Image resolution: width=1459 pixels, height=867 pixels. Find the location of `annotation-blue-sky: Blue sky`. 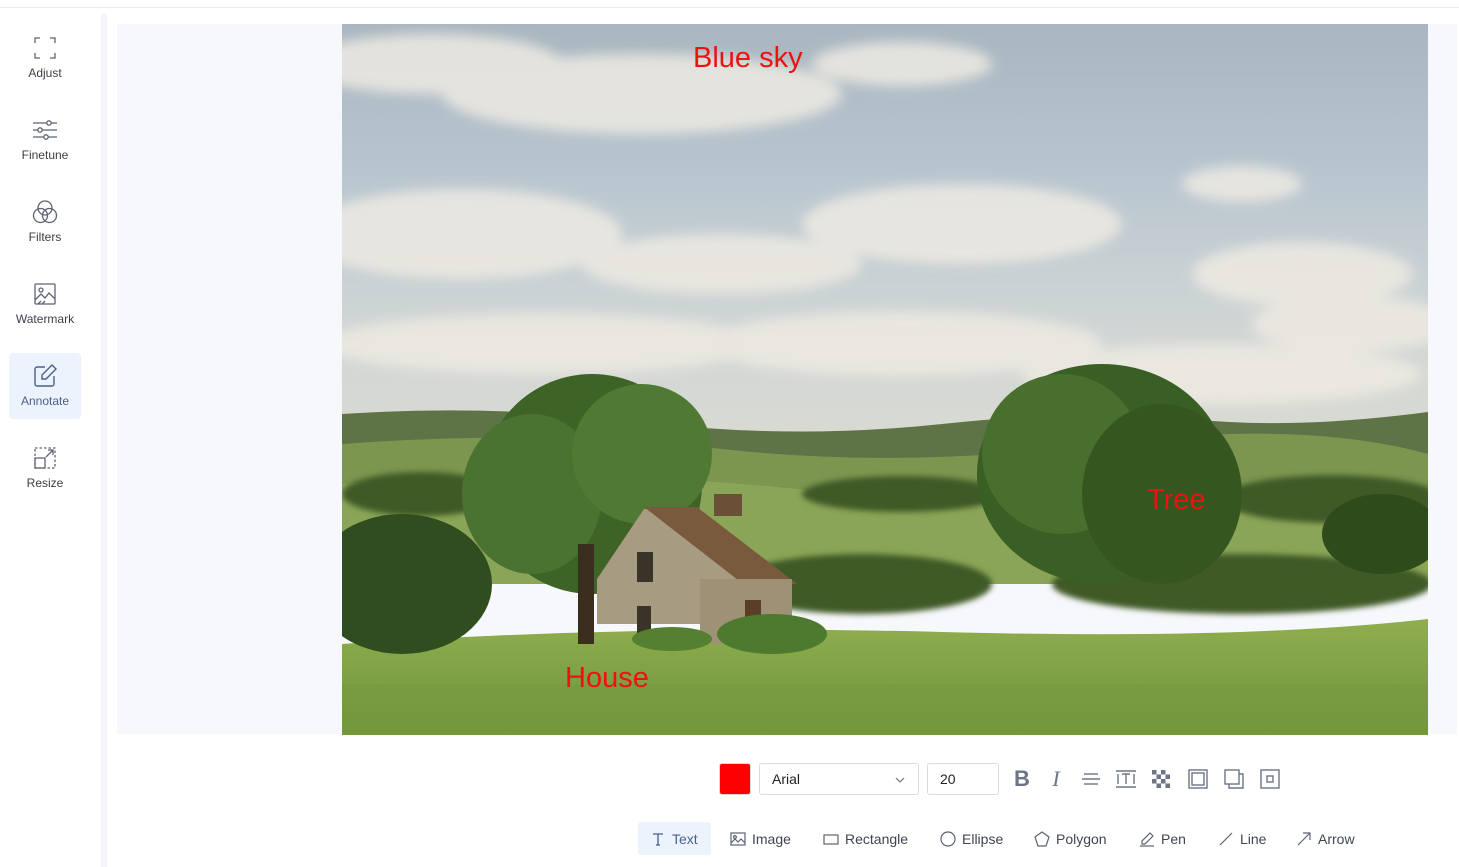

annotation-blue-sky: Blue sky is located at coordinates (748, 58).